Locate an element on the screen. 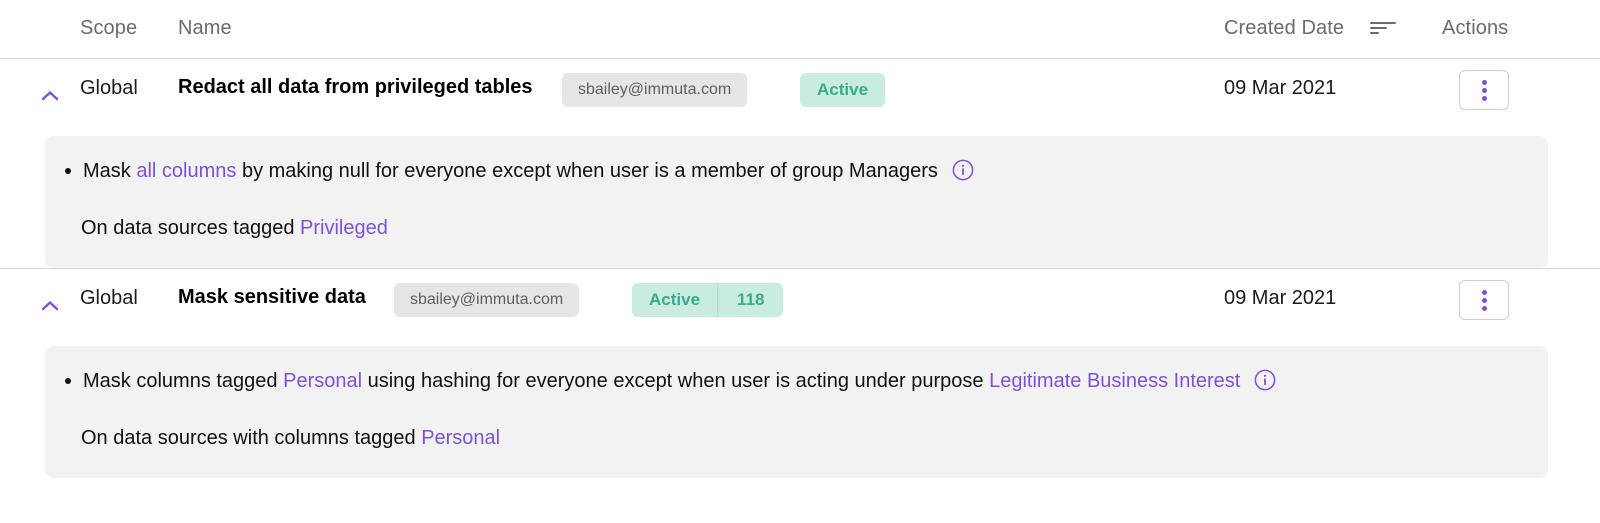  policy-name: Redact all data from privileged tables is located at coordinates (355, 87).